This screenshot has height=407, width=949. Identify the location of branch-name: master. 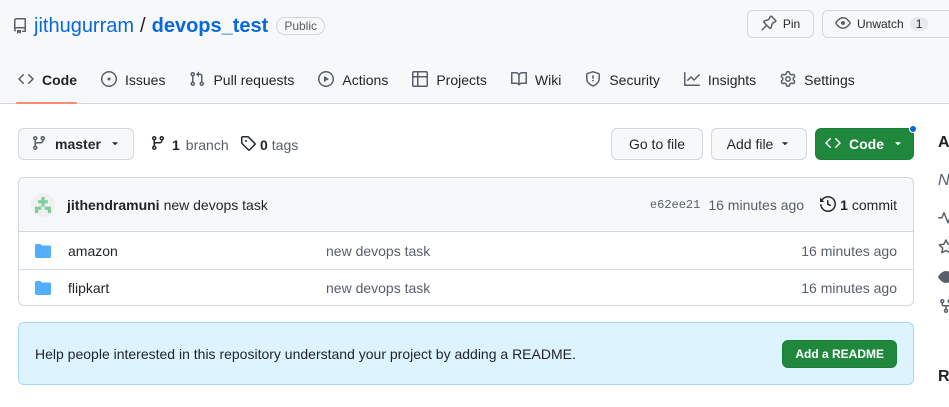
(78, 144).